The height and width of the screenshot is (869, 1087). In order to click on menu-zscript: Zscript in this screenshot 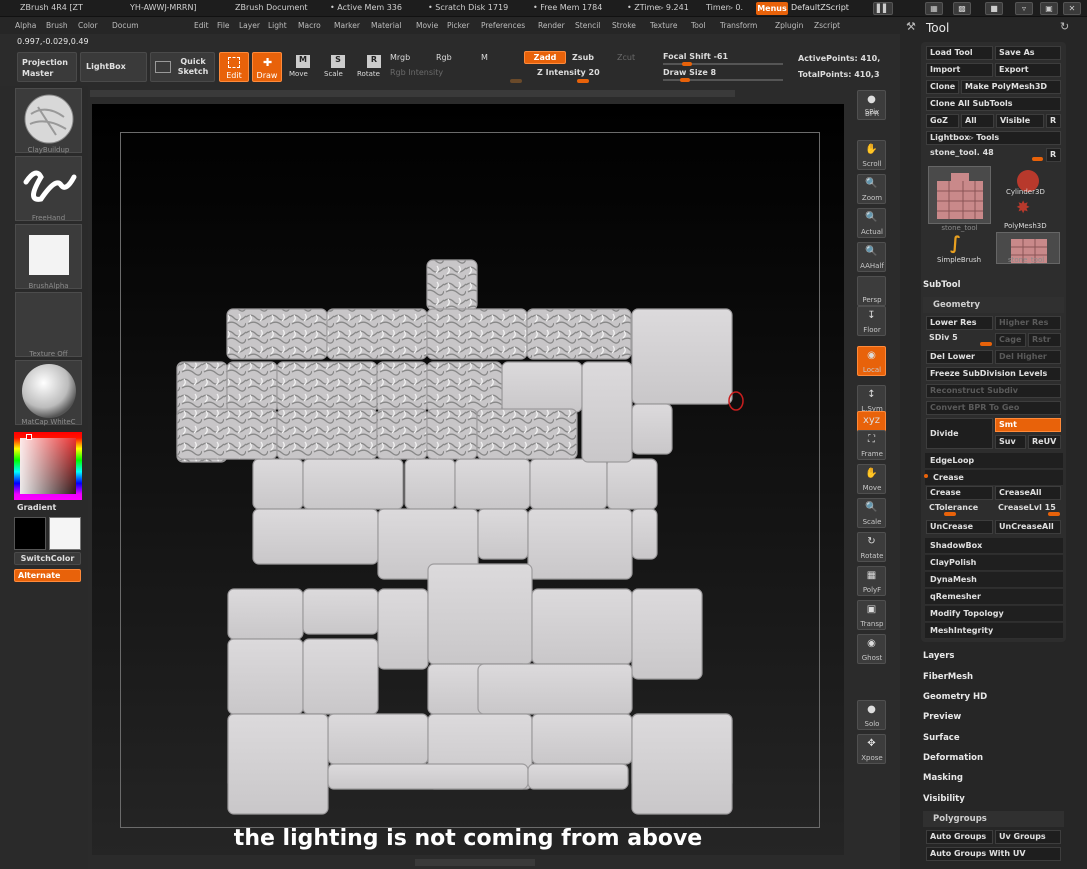, I will do `click(827, 25)`.